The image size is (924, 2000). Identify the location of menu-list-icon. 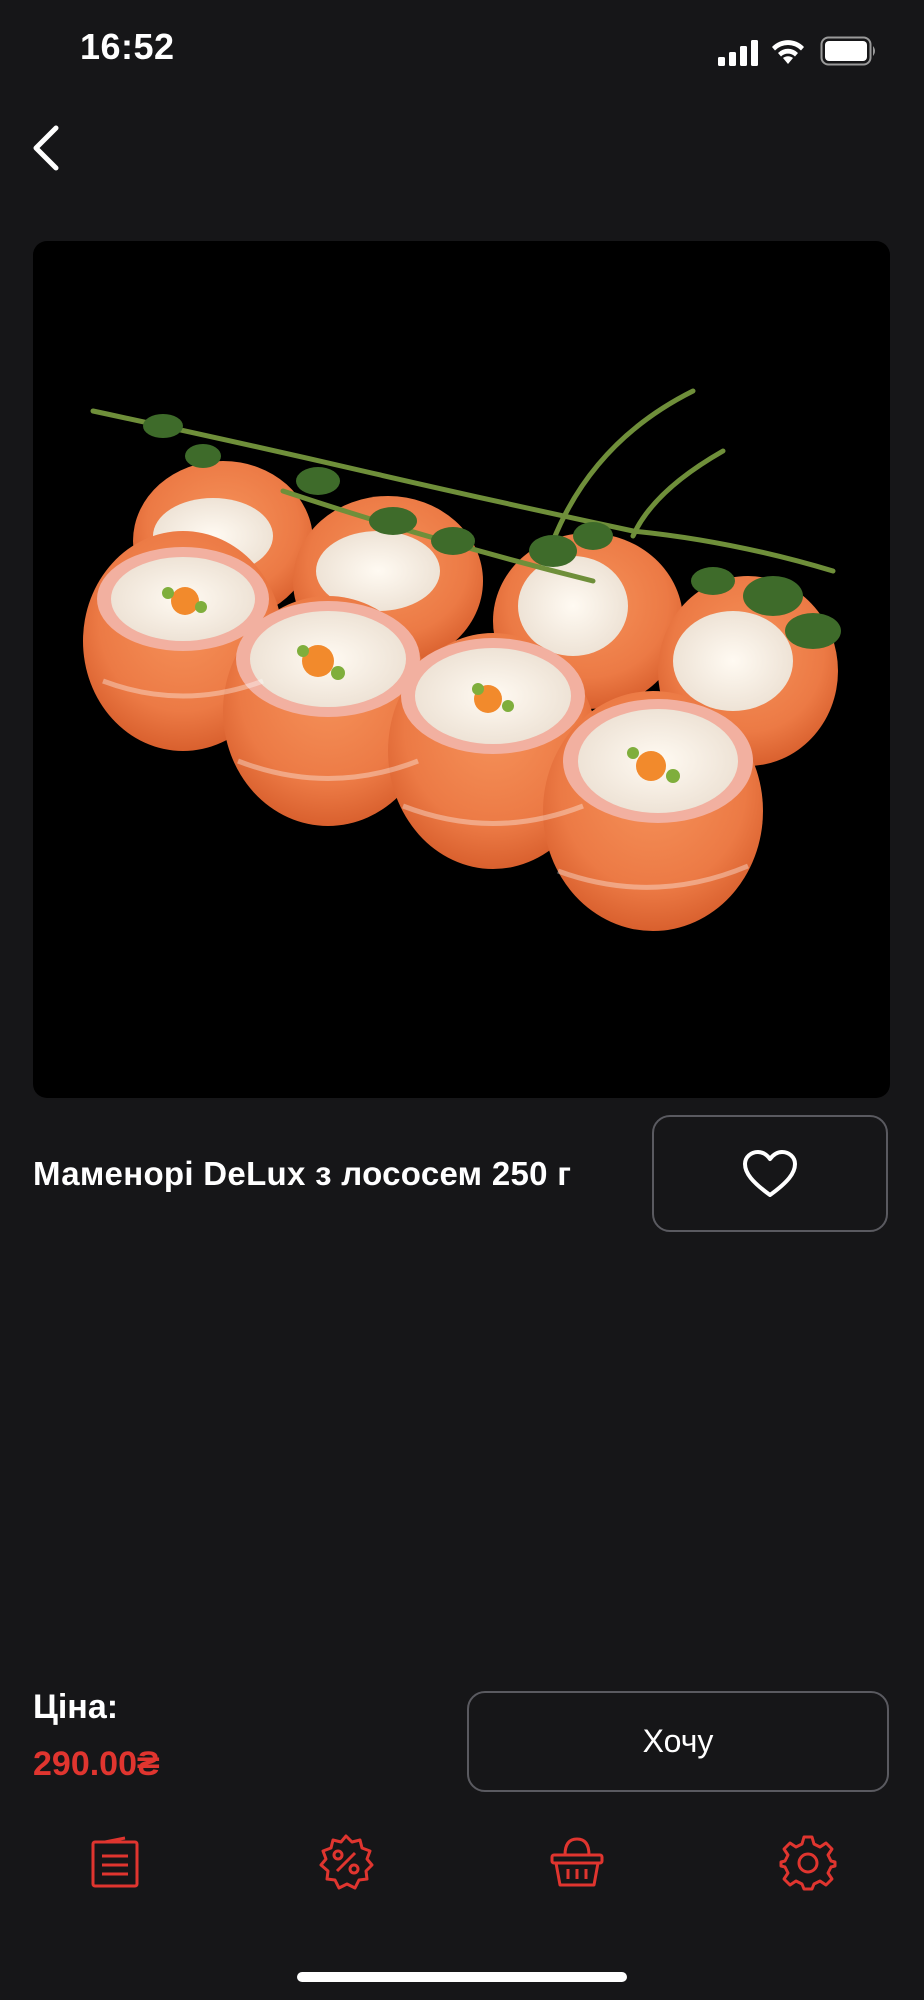
(115, 1862).